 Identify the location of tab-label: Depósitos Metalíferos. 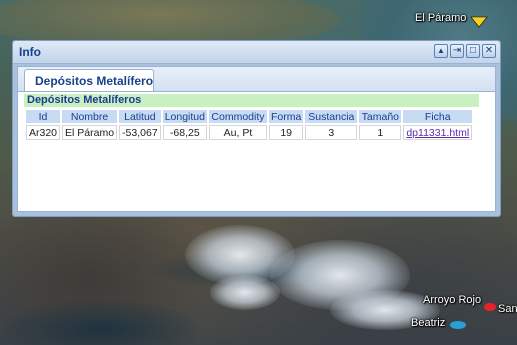
(94, 81).